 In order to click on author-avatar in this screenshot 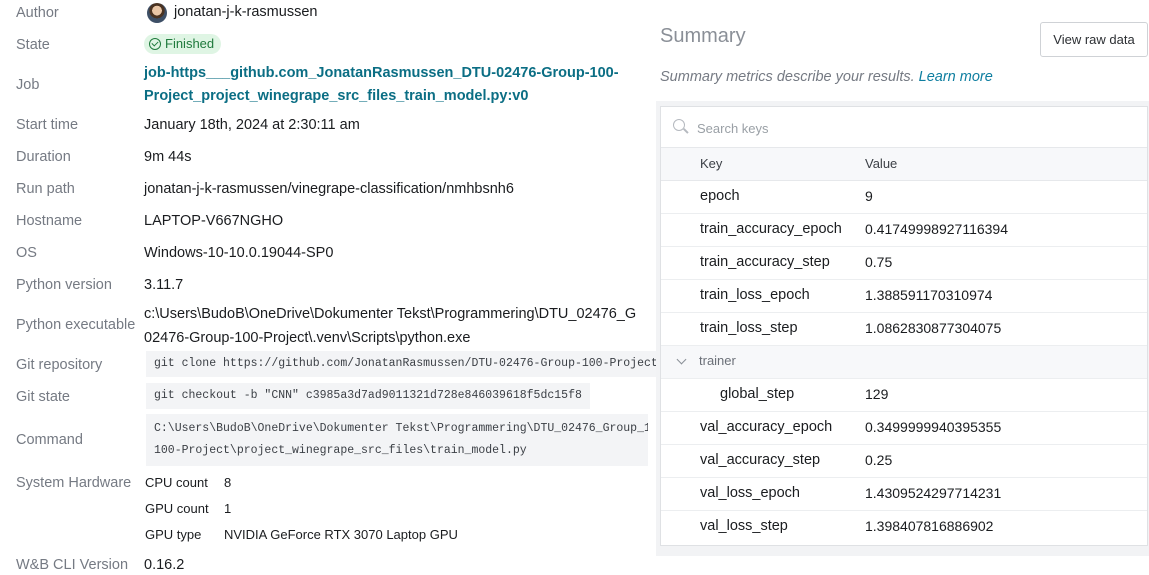, I will do `click(157, 13)`.